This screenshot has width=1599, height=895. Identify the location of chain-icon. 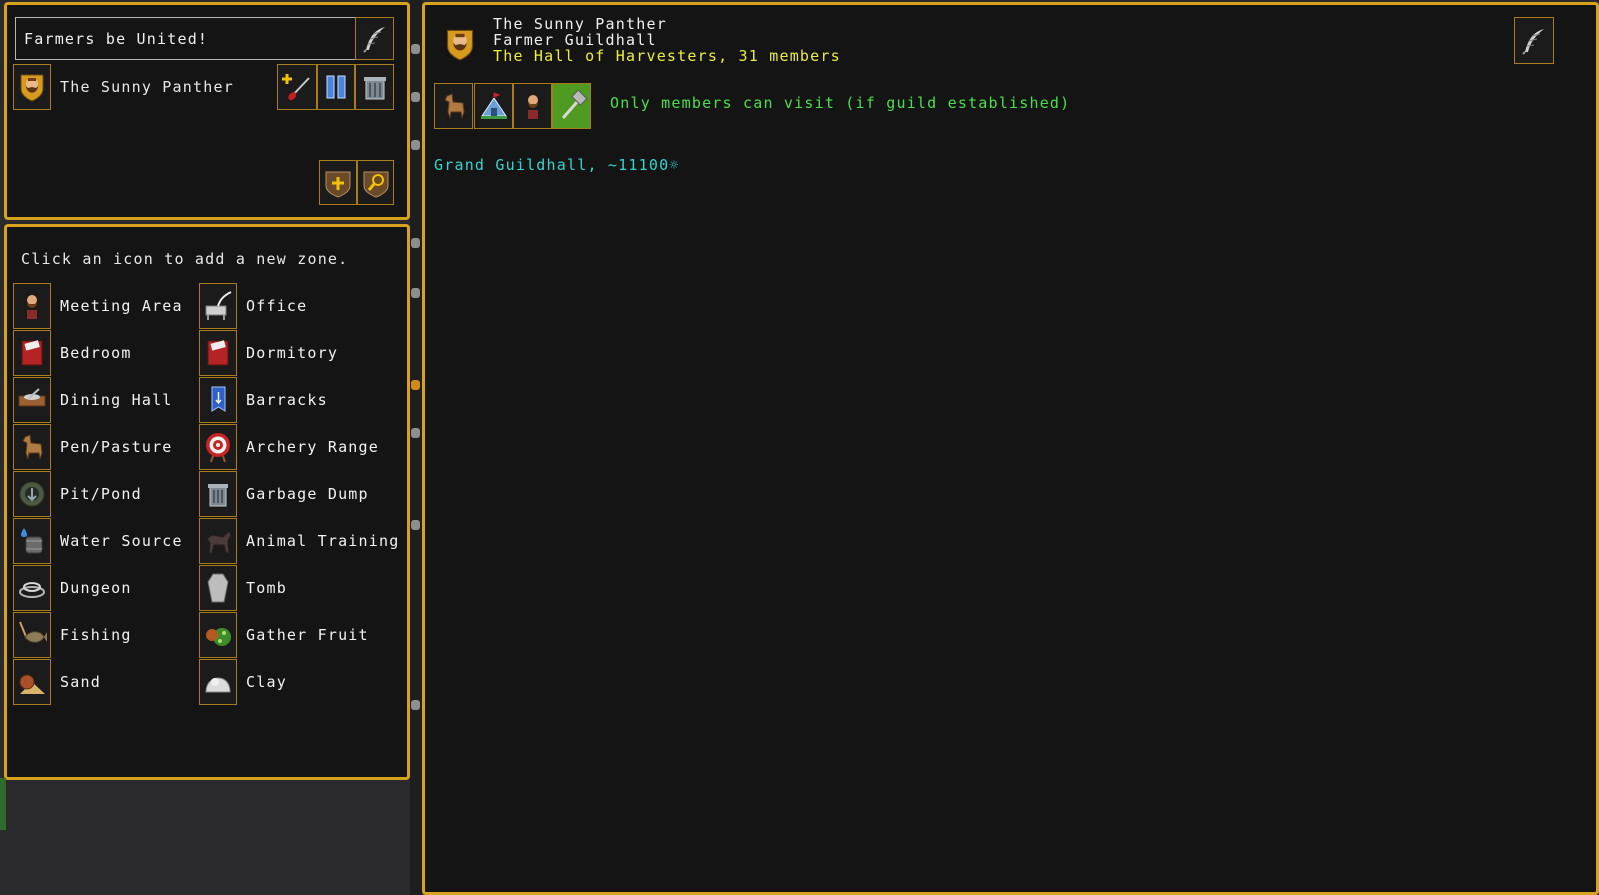
(32, 590).